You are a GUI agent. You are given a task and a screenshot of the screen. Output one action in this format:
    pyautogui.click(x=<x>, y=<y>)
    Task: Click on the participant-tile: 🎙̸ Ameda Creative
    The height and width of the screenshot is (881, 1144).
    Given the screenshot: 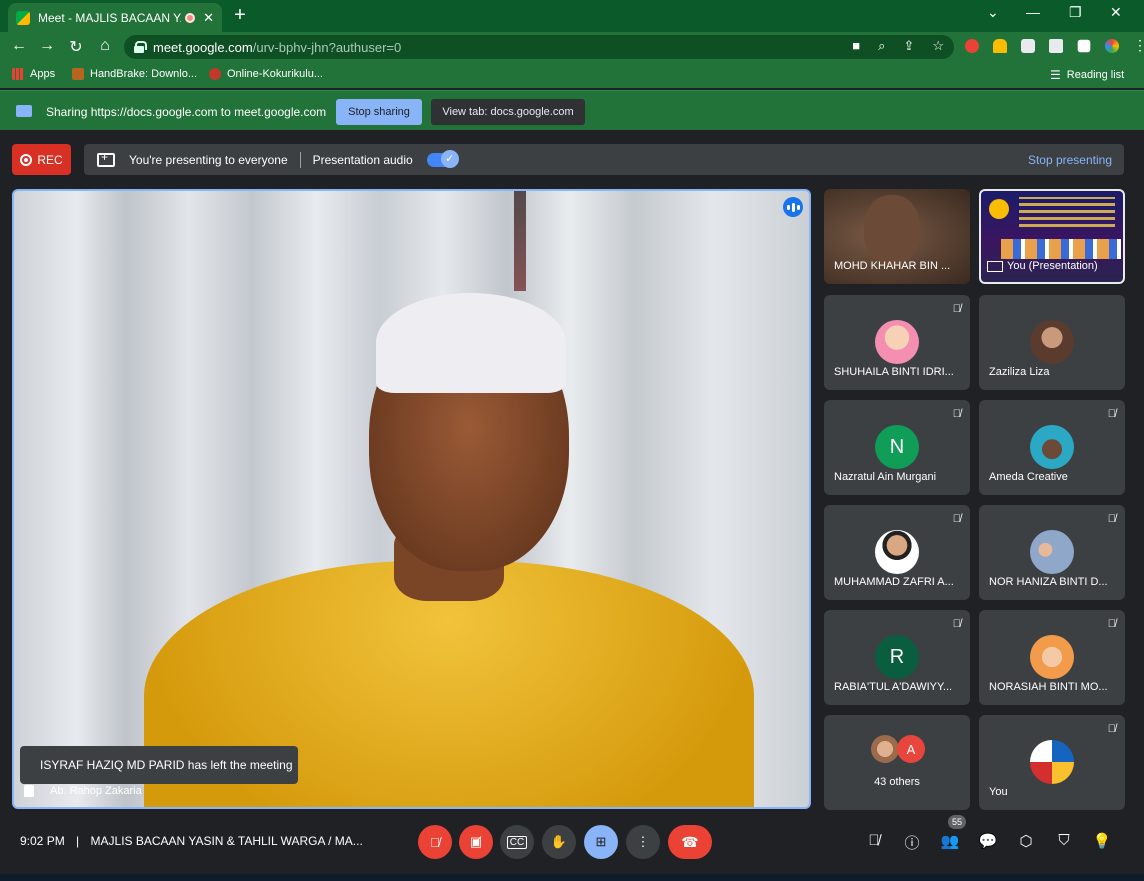 What is the action you would take?
    pyautogui.click(x=1052, y=447)
    